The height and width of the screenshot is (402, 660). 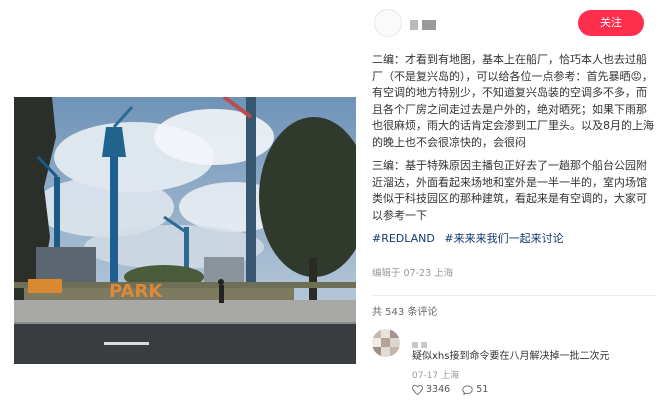 What do you see at coordinates (436, 376) in the screenshot?
I see `comment-time: 07-17 上海` at bounding box center [436, 376].